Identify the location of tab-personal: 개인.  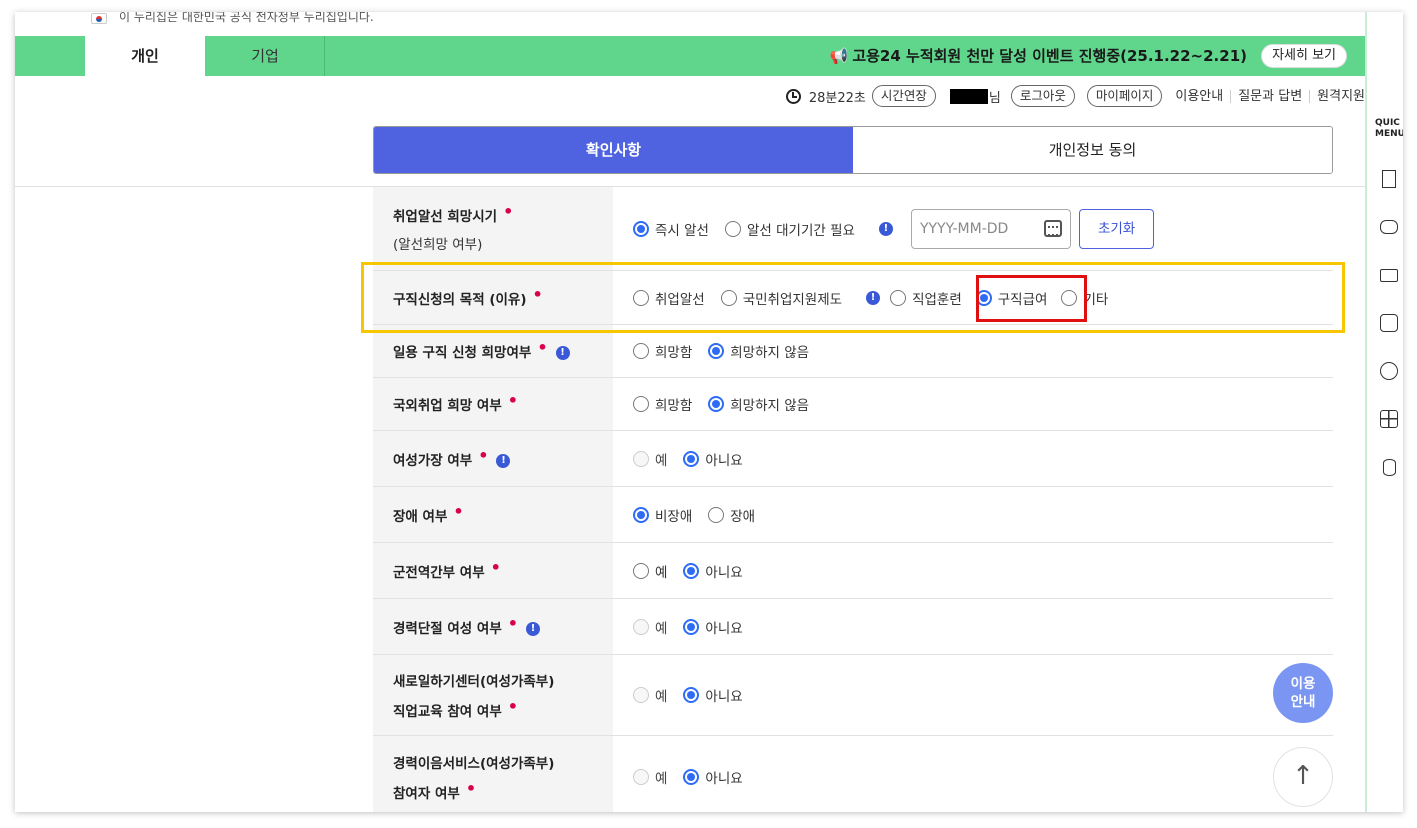
(145, 56).